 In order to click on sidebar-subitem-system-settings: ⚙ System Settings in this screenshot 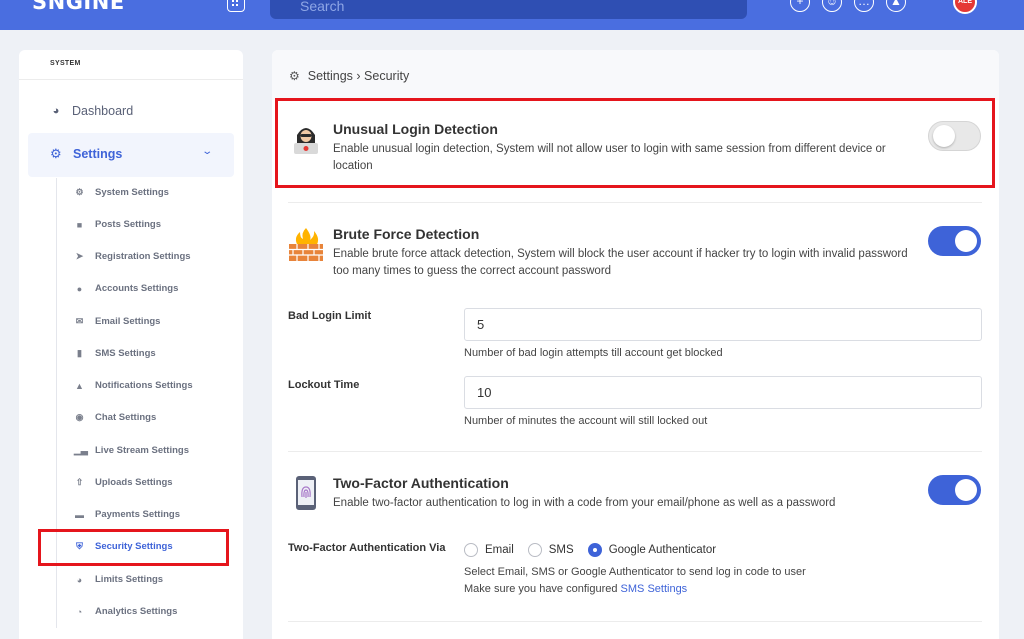, I will do `click(121, 192)`.